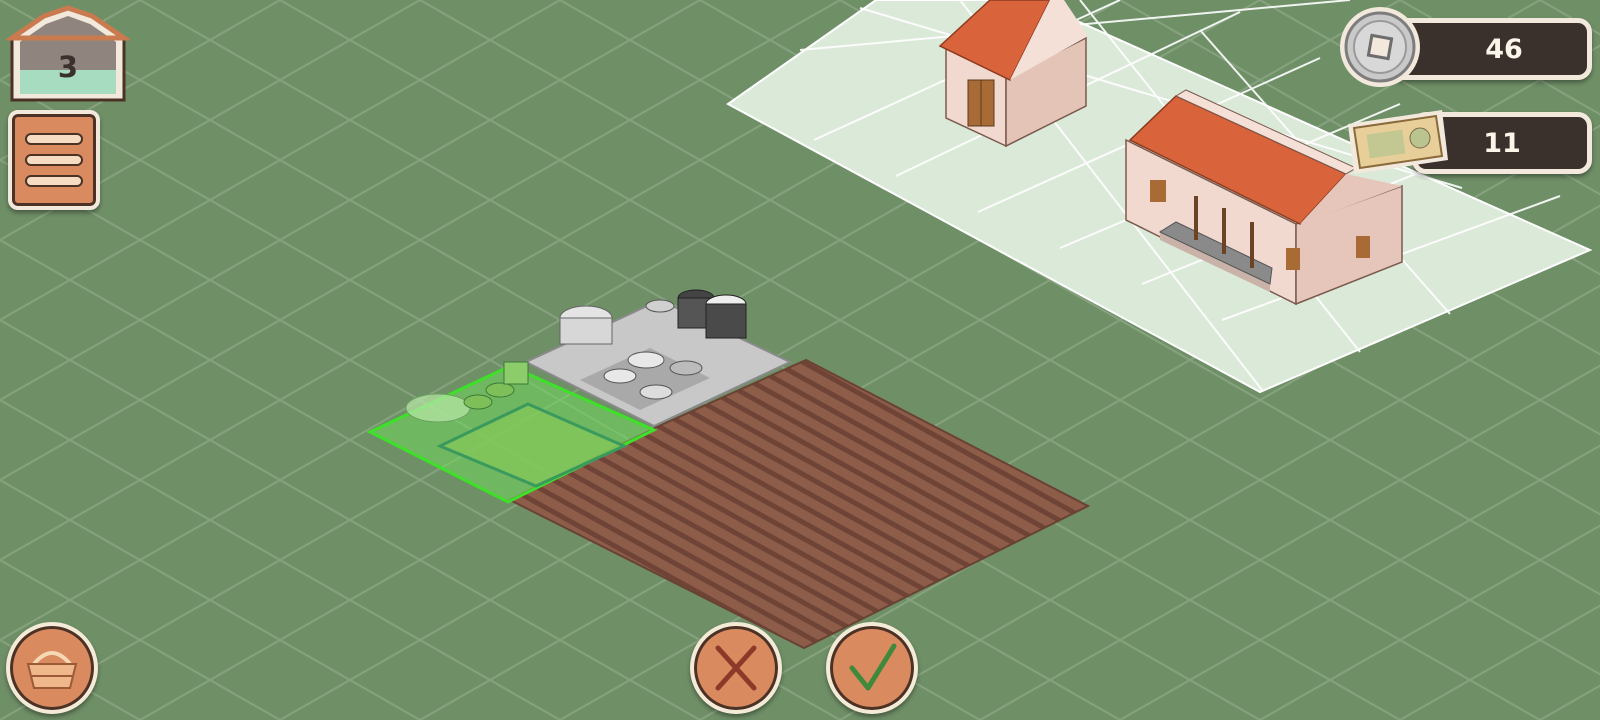 The image size is (1600, 720). Describe the element at coordinates (1398, 142) in the screenshot. I see `banknote-icon` at that location.